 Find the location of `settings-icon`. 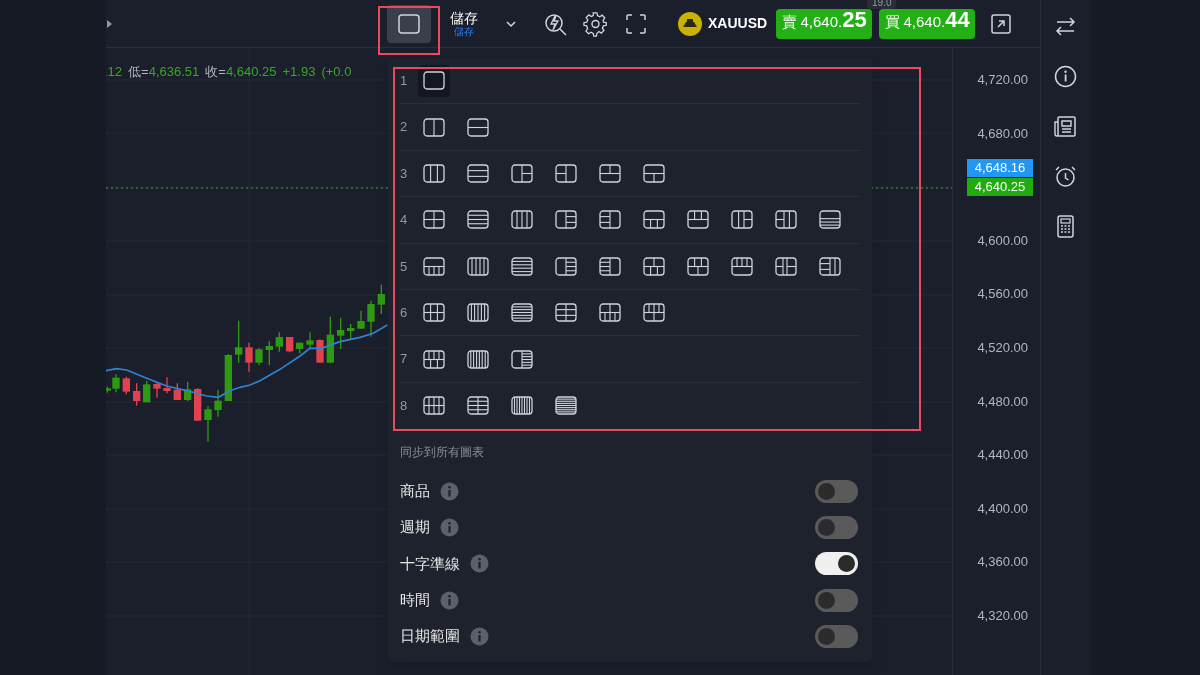

settings-icon is located at coordinates (596, 23).